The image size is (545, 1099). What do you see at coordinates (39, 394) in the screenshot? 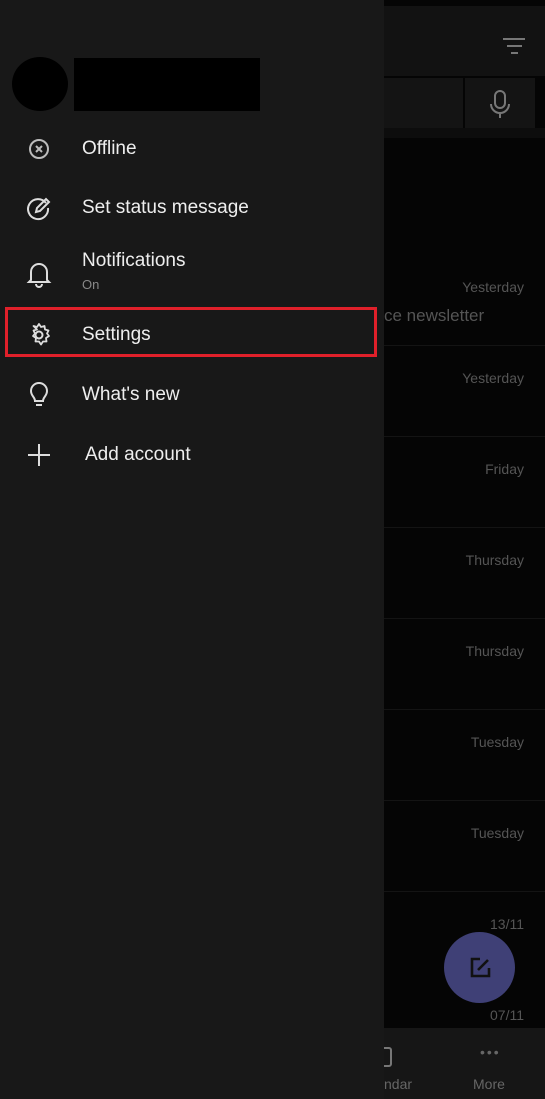
I see `lightbulb-icon` at bounding box center [39, 394].